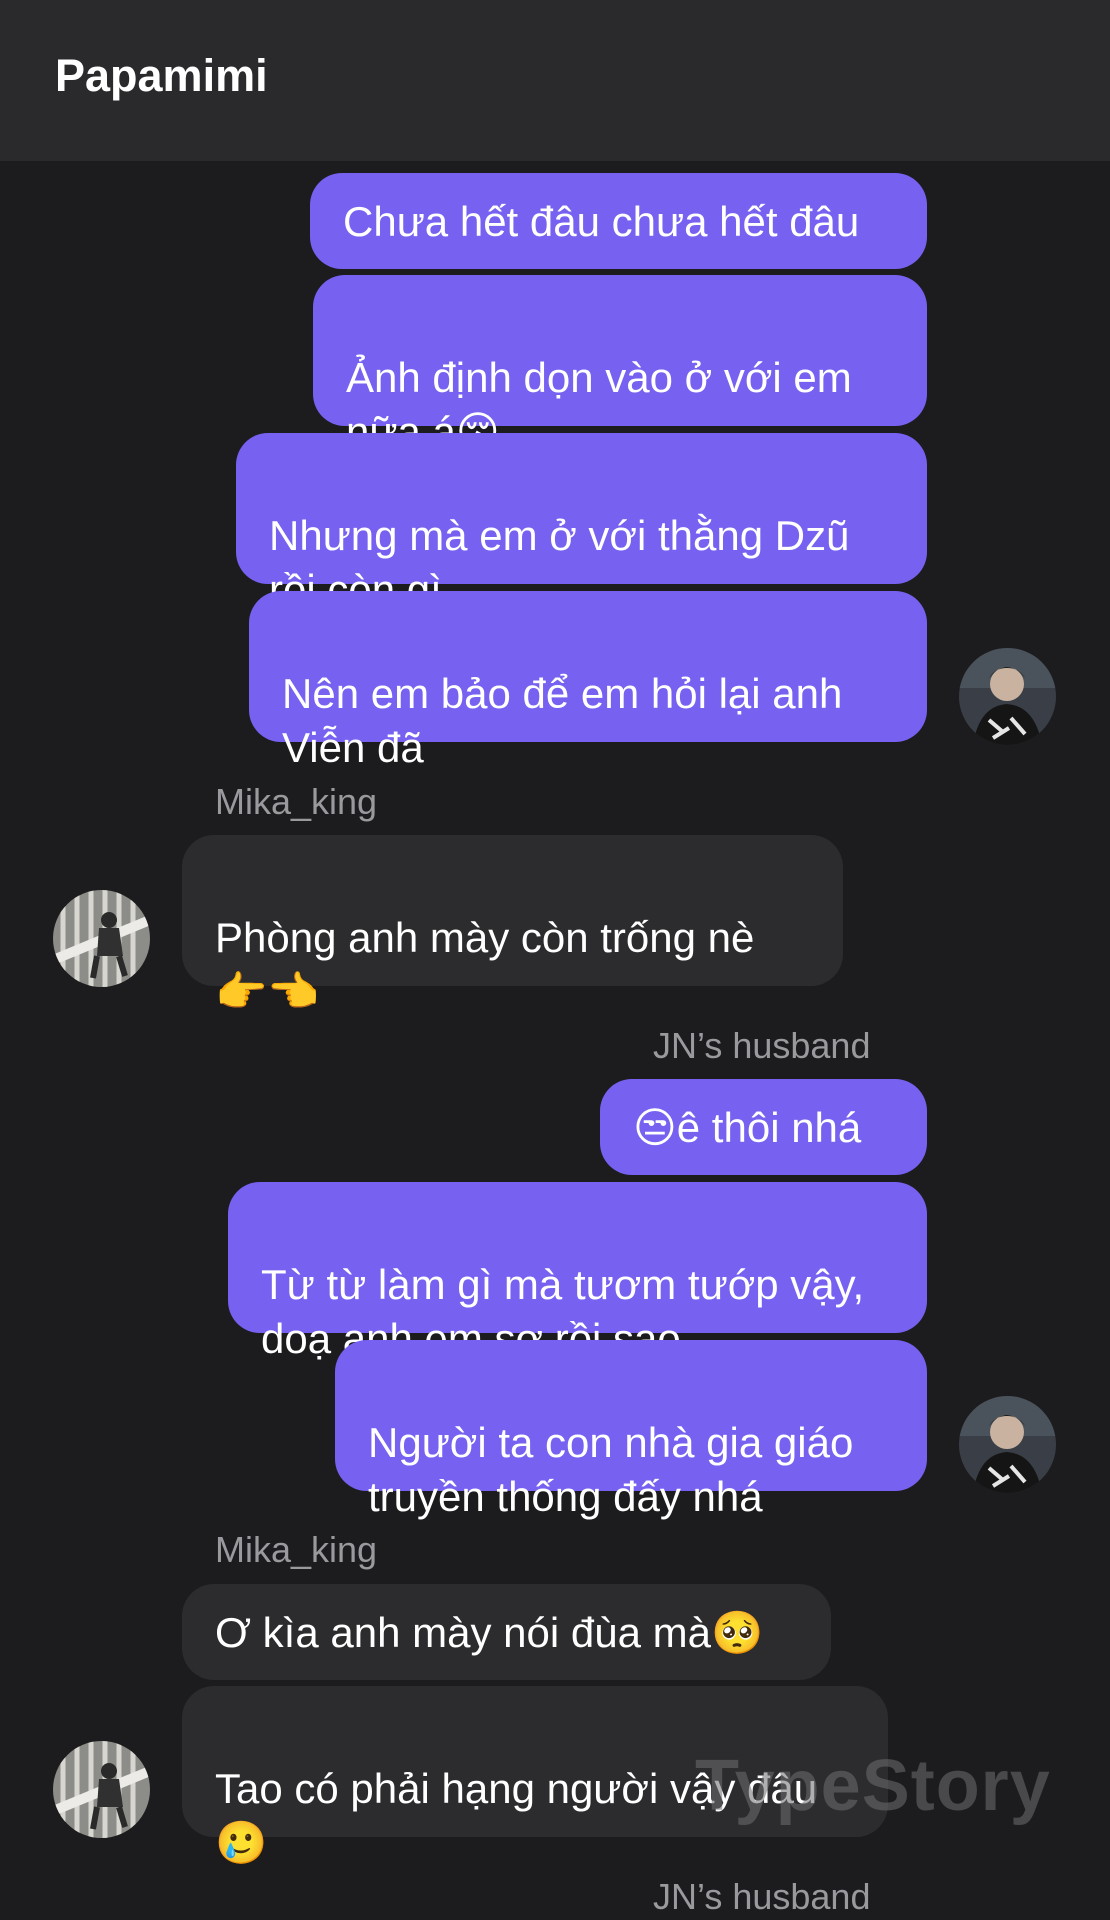  Describe the element at coordinates (601, 221) in the screenshot. I see `message-text: Chưa hết đâu chưa hết đâu` at that location.